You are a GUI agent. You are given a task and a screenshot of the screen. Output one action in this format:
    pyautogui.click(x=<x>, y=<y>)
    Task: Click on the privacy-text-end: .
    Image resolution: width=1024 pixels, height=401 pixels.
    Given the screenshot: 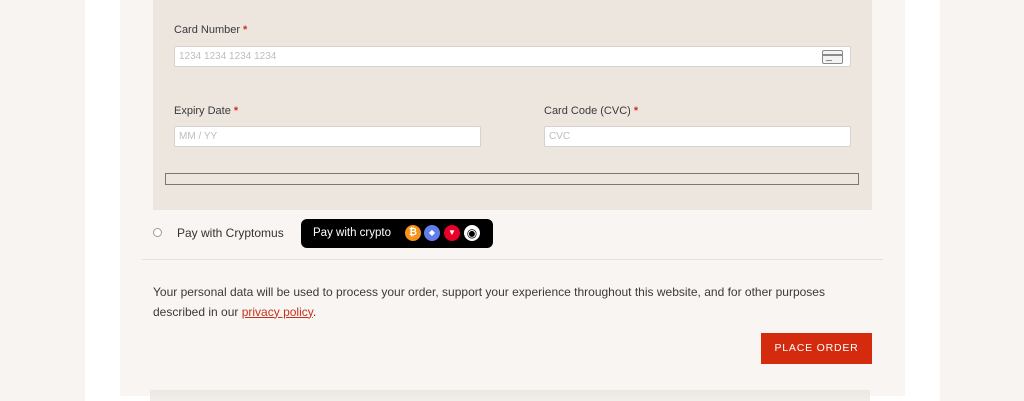 What is the action you would take?
    pyautogui.click(x=314, y=311)
    